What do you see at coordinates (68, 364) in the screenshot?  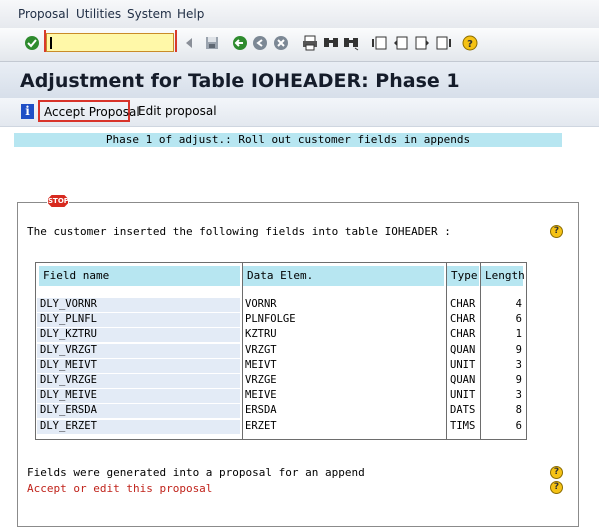 I see `cell-field-name: DLY_MEIVT` at bounding box center [68, 364].